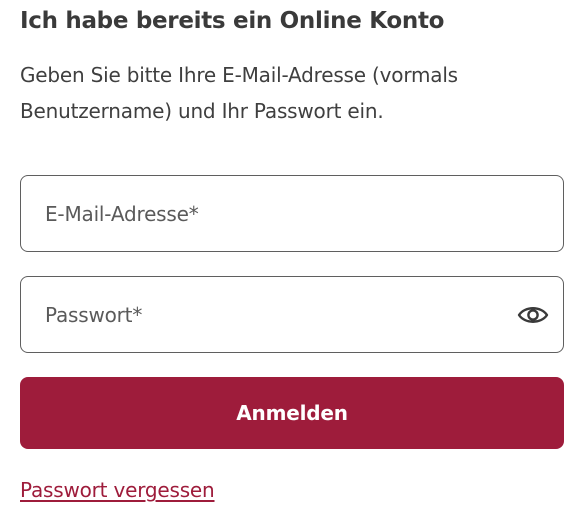  What do you see at coordinates (275, 213) in the screenshot?
I see `email-input` at bounding box center [275, 213].